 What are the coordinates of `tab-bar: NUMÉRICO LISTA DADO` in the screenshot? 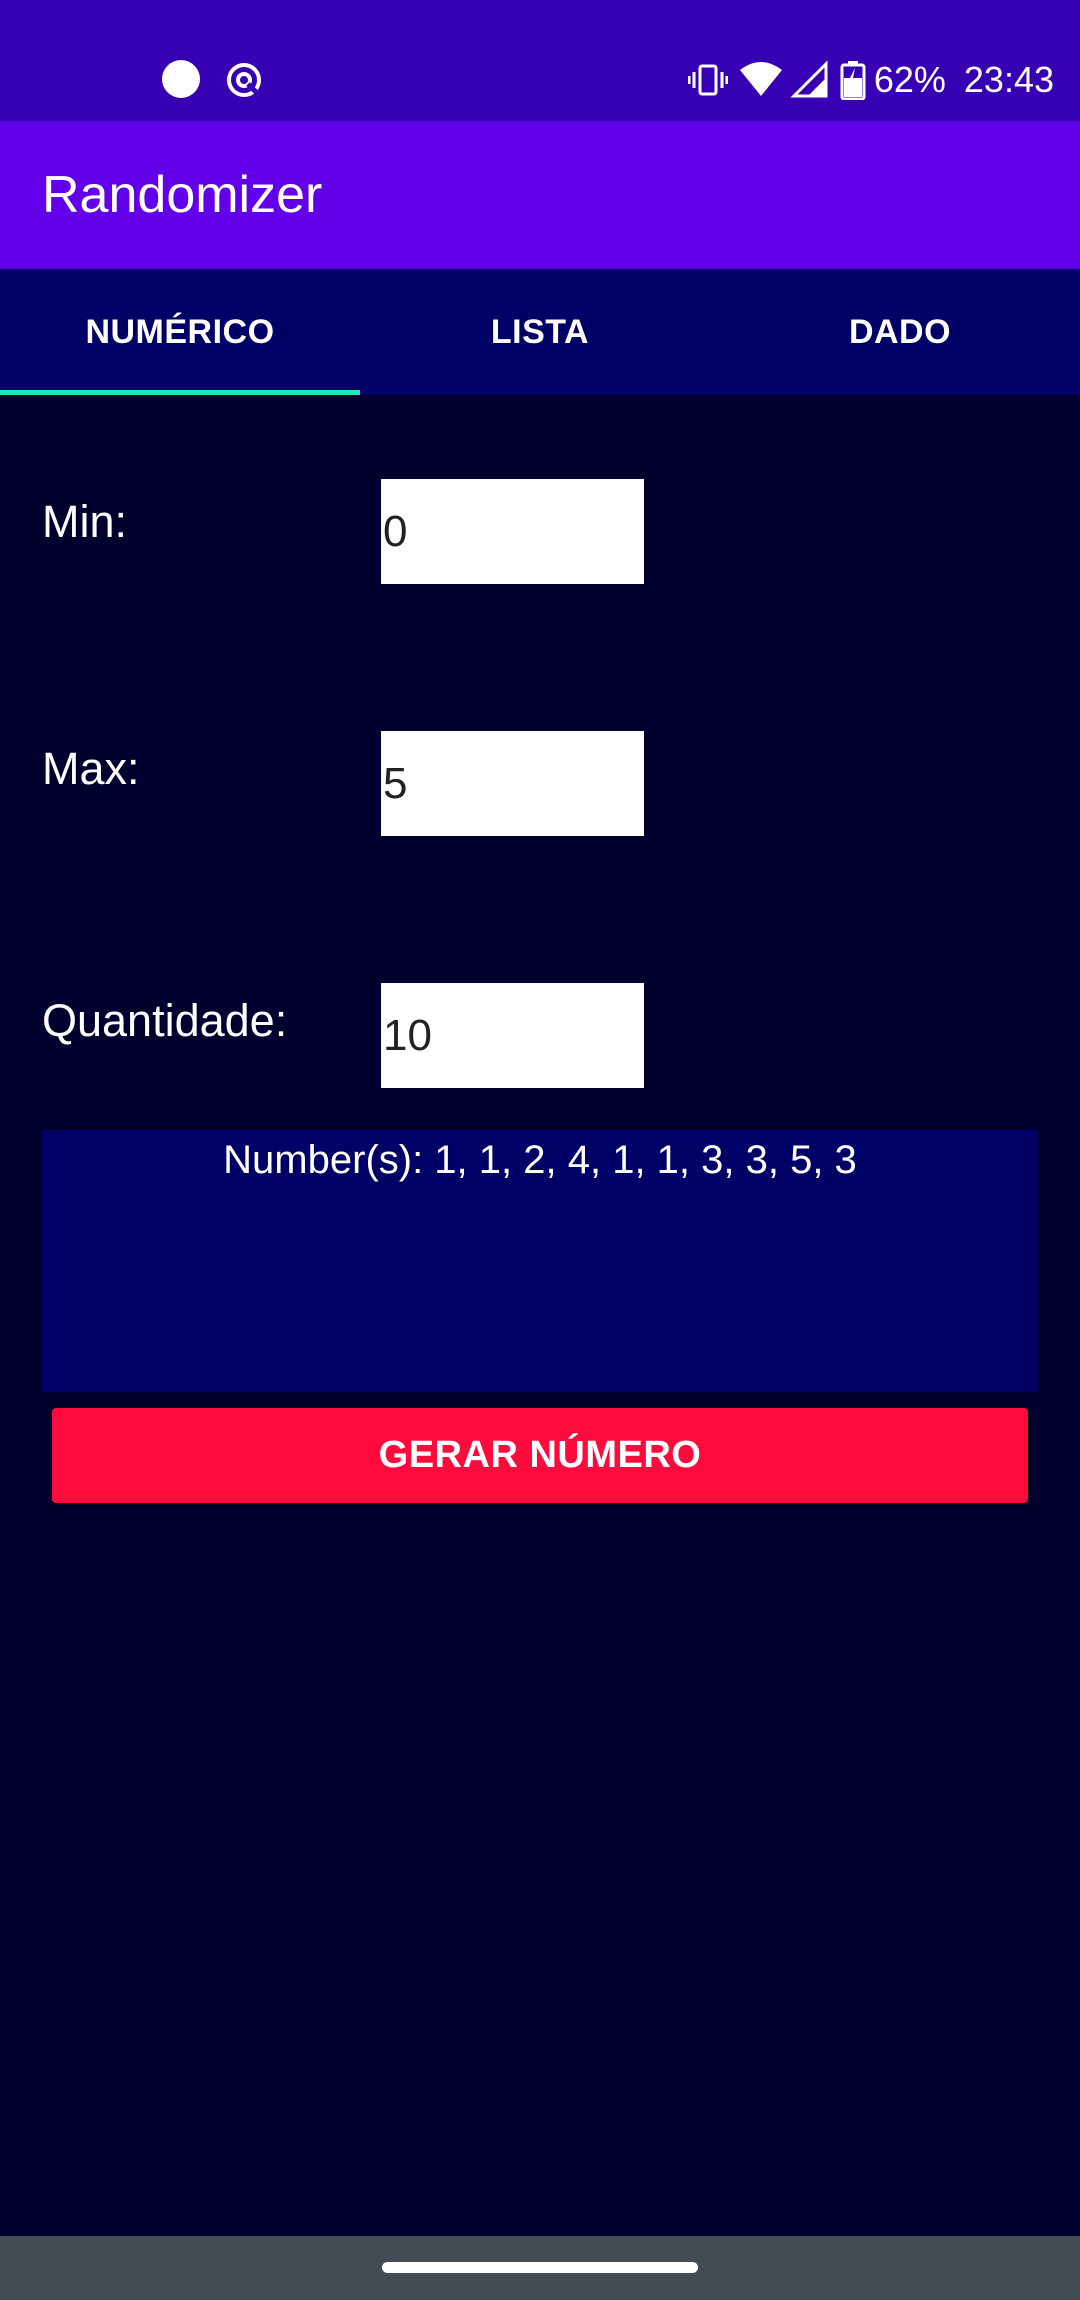 It's located at (540, 332).